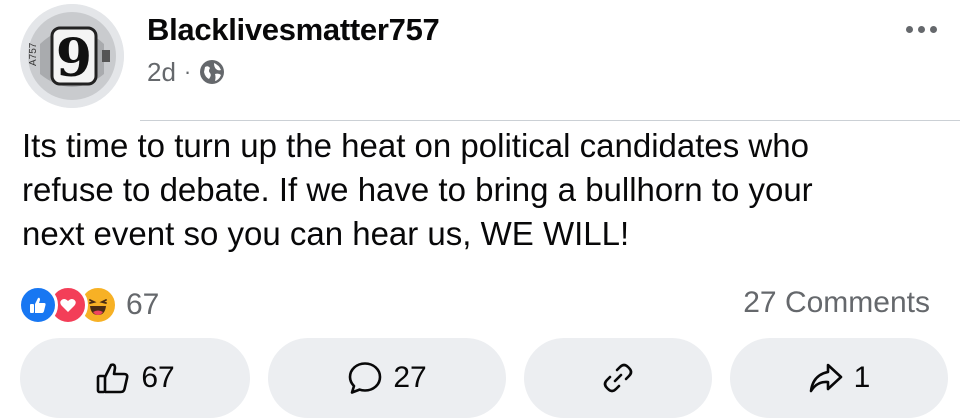 The image size is (960, 418). I want to click on comment-button: 27, so click(387, 378).